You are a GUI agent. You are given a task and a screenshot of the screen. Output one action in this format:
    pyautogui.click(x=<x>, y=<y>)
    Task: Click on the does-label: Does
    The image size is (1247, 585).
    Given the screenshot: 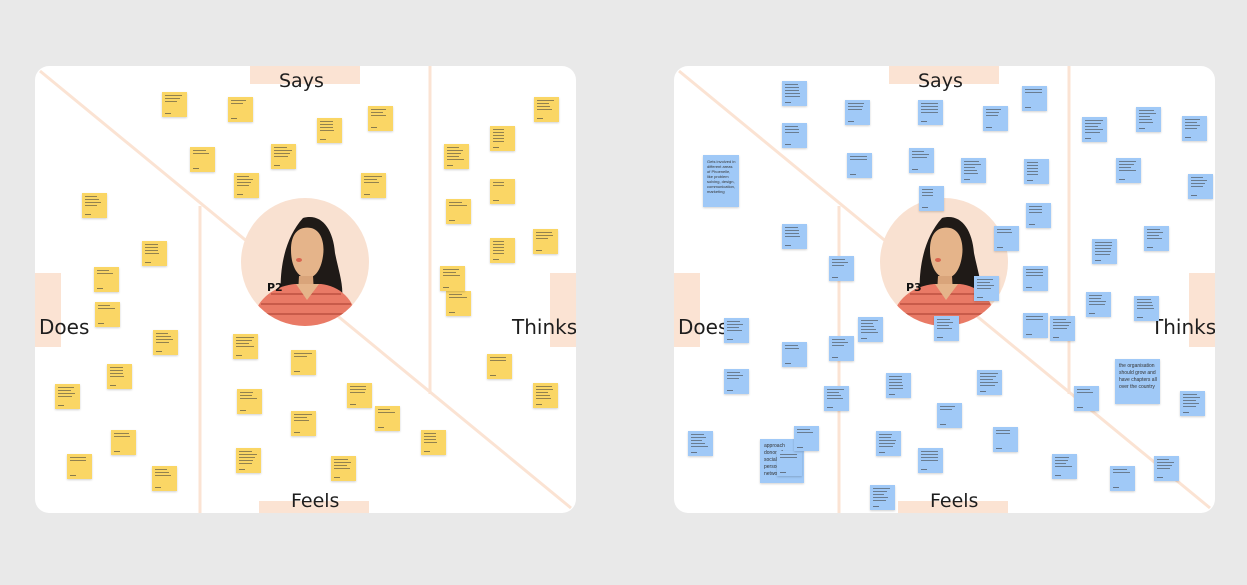 What is the action you would take?
    pyautogui.click(x=64, y=327)
    